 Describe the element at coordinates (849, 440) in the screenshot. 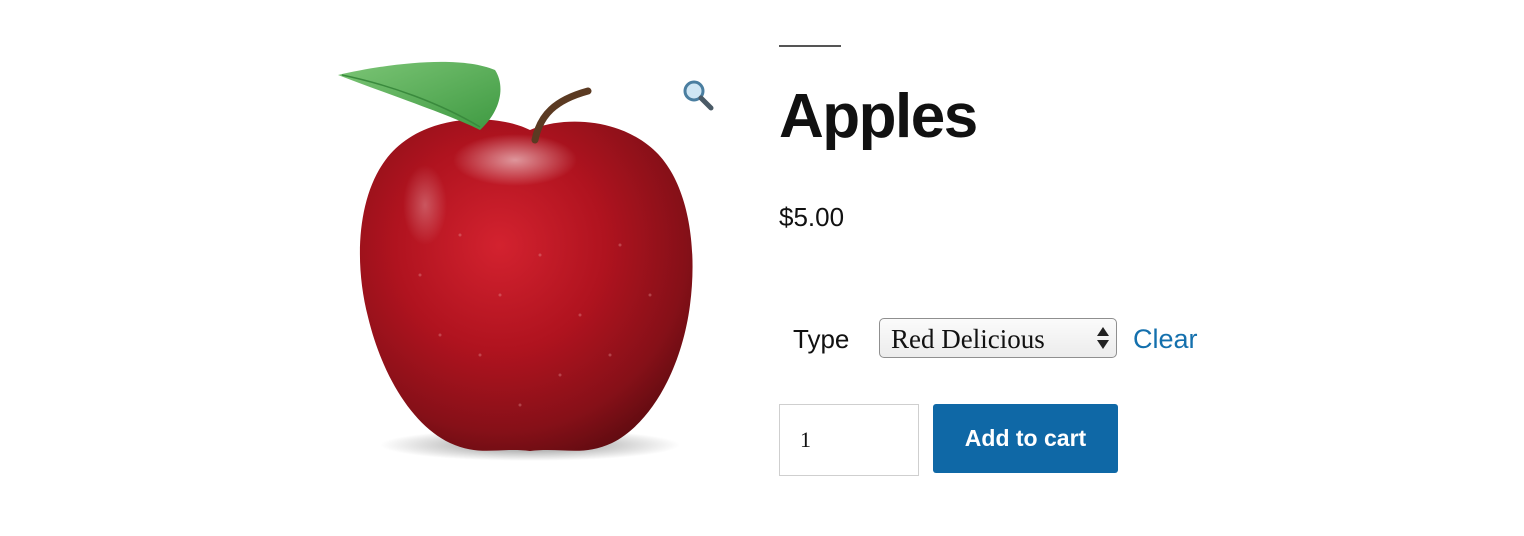

I see `quantity-input` at that location.